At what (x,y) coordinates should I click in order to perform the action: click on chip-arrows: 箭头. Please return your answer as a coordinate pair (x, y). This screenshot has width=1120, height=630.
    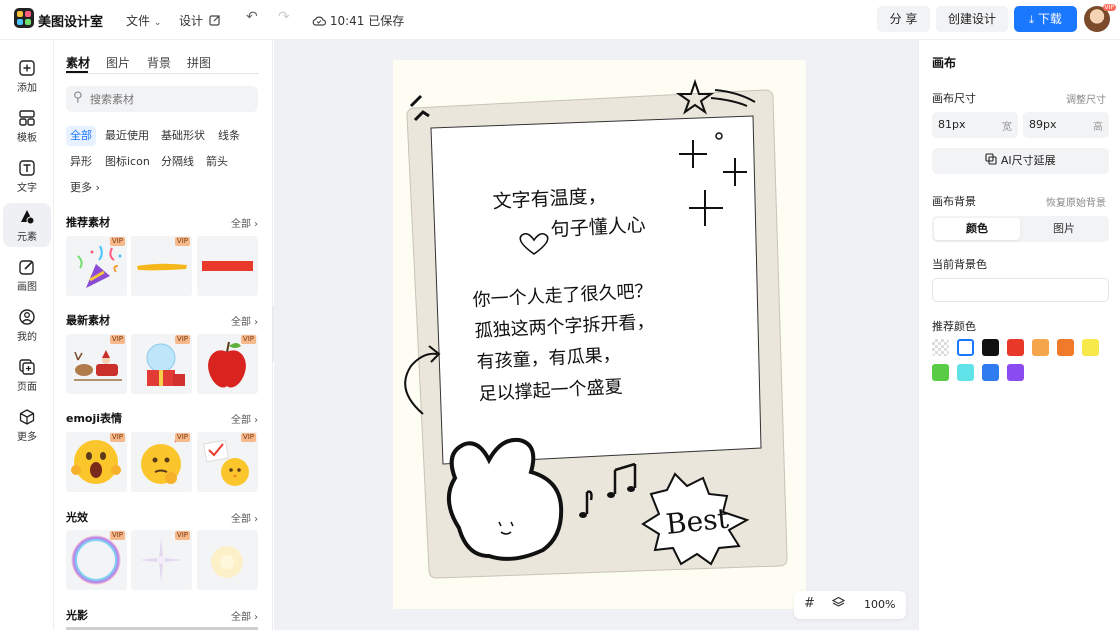
    Looking at the image, I should click on (217, 162).